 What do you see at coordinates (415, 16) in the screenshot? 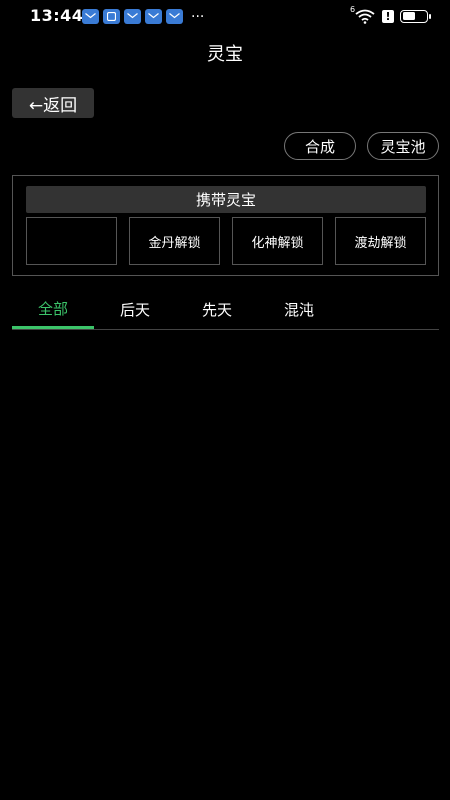
I see `battery-icon` at bounding box center [415, 16].